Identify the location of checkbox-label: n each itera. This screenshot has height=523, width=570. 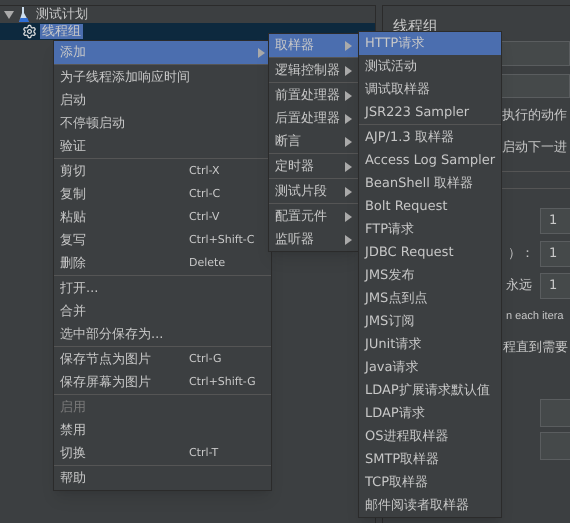
(535, 316).